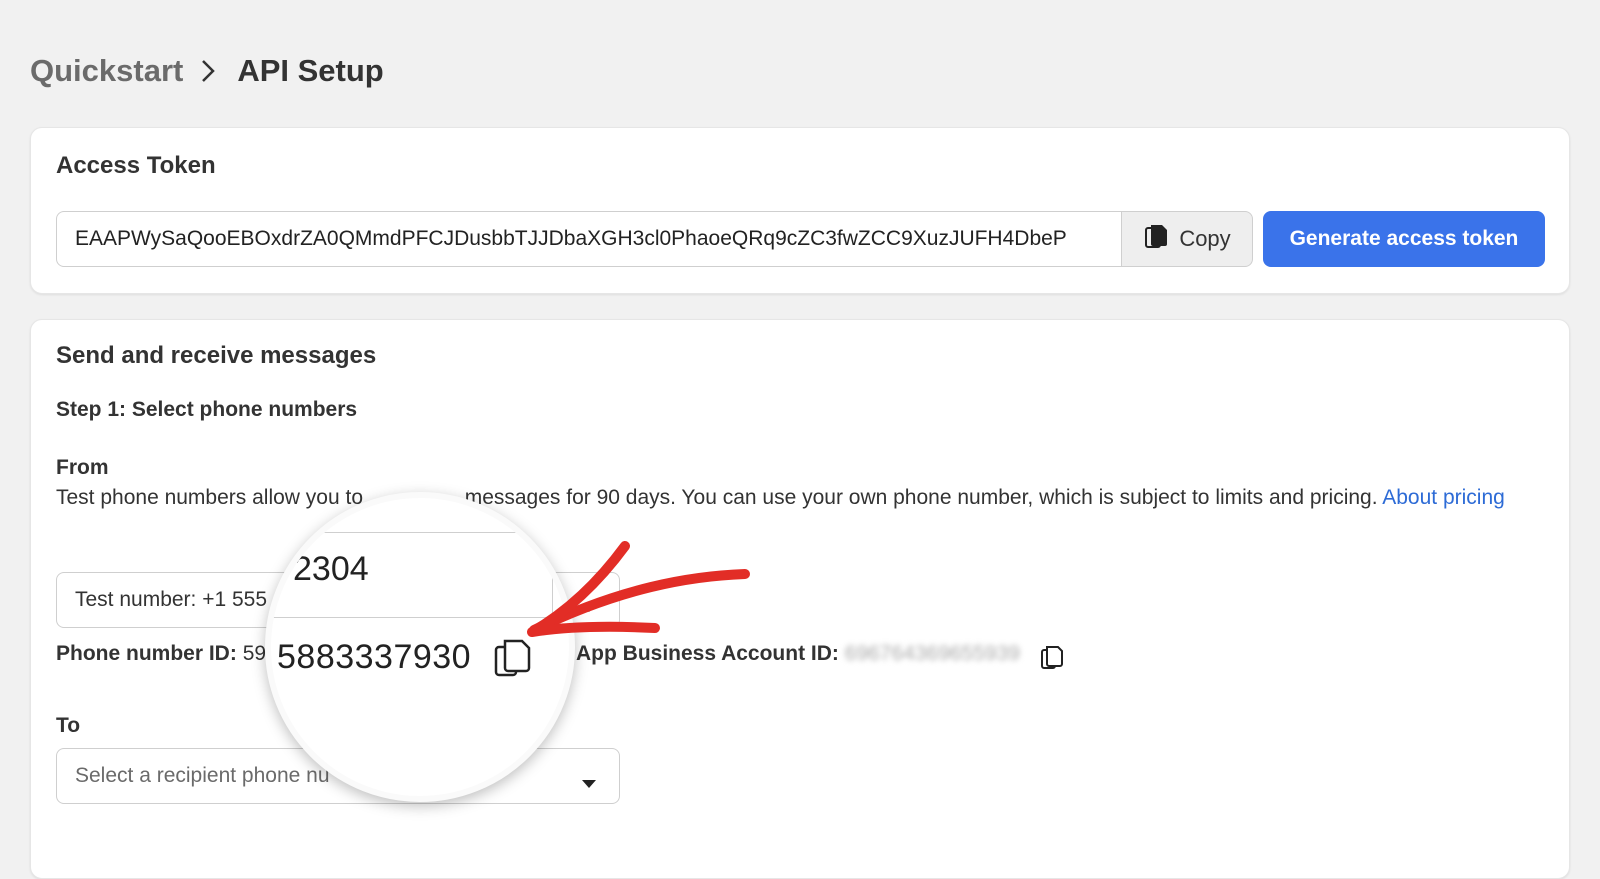 The image size is (1600, 879). What do you see at coordinates (374, 657) in the screenshot?
I see `magnified-phone-id: 5883337930` at bounding box center [374, 657].